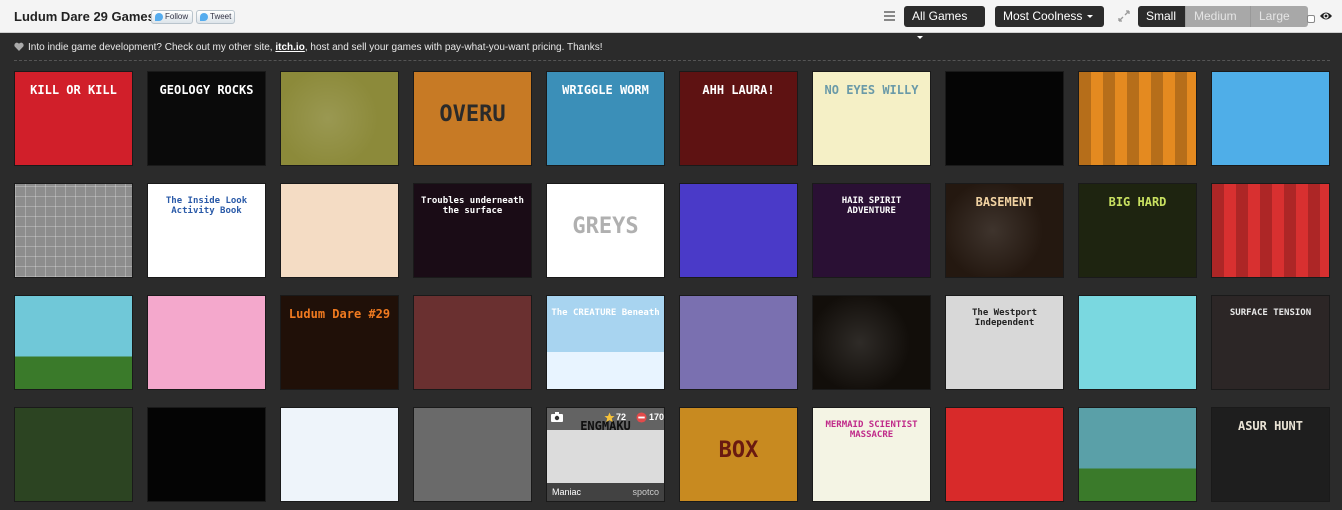  Describe the element at coordinates (221, 16) in the screenshot. I see `tweet-label: Tweet` at that location.